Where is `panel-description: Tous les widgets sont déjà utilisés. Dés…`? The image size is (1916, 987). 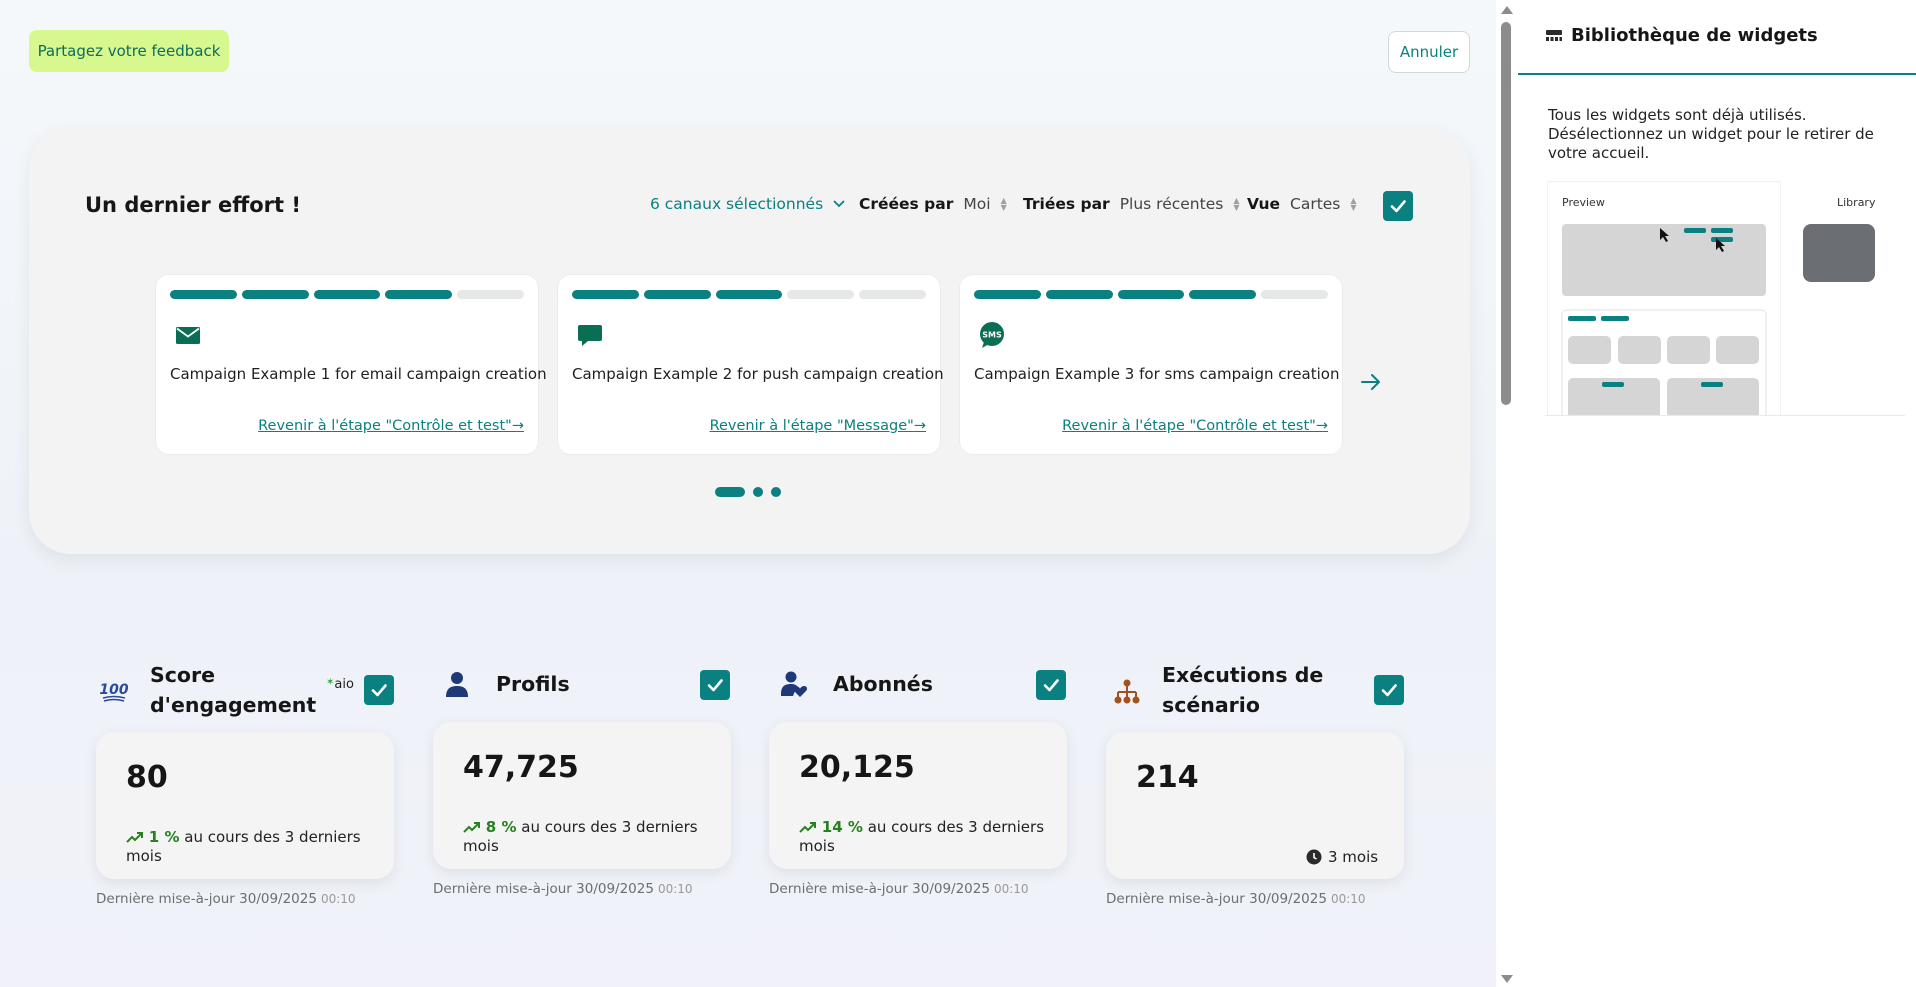 panel-description: Tous les widgets sont déjà utilisés. Dés… is located at coordinates (1711, 134).